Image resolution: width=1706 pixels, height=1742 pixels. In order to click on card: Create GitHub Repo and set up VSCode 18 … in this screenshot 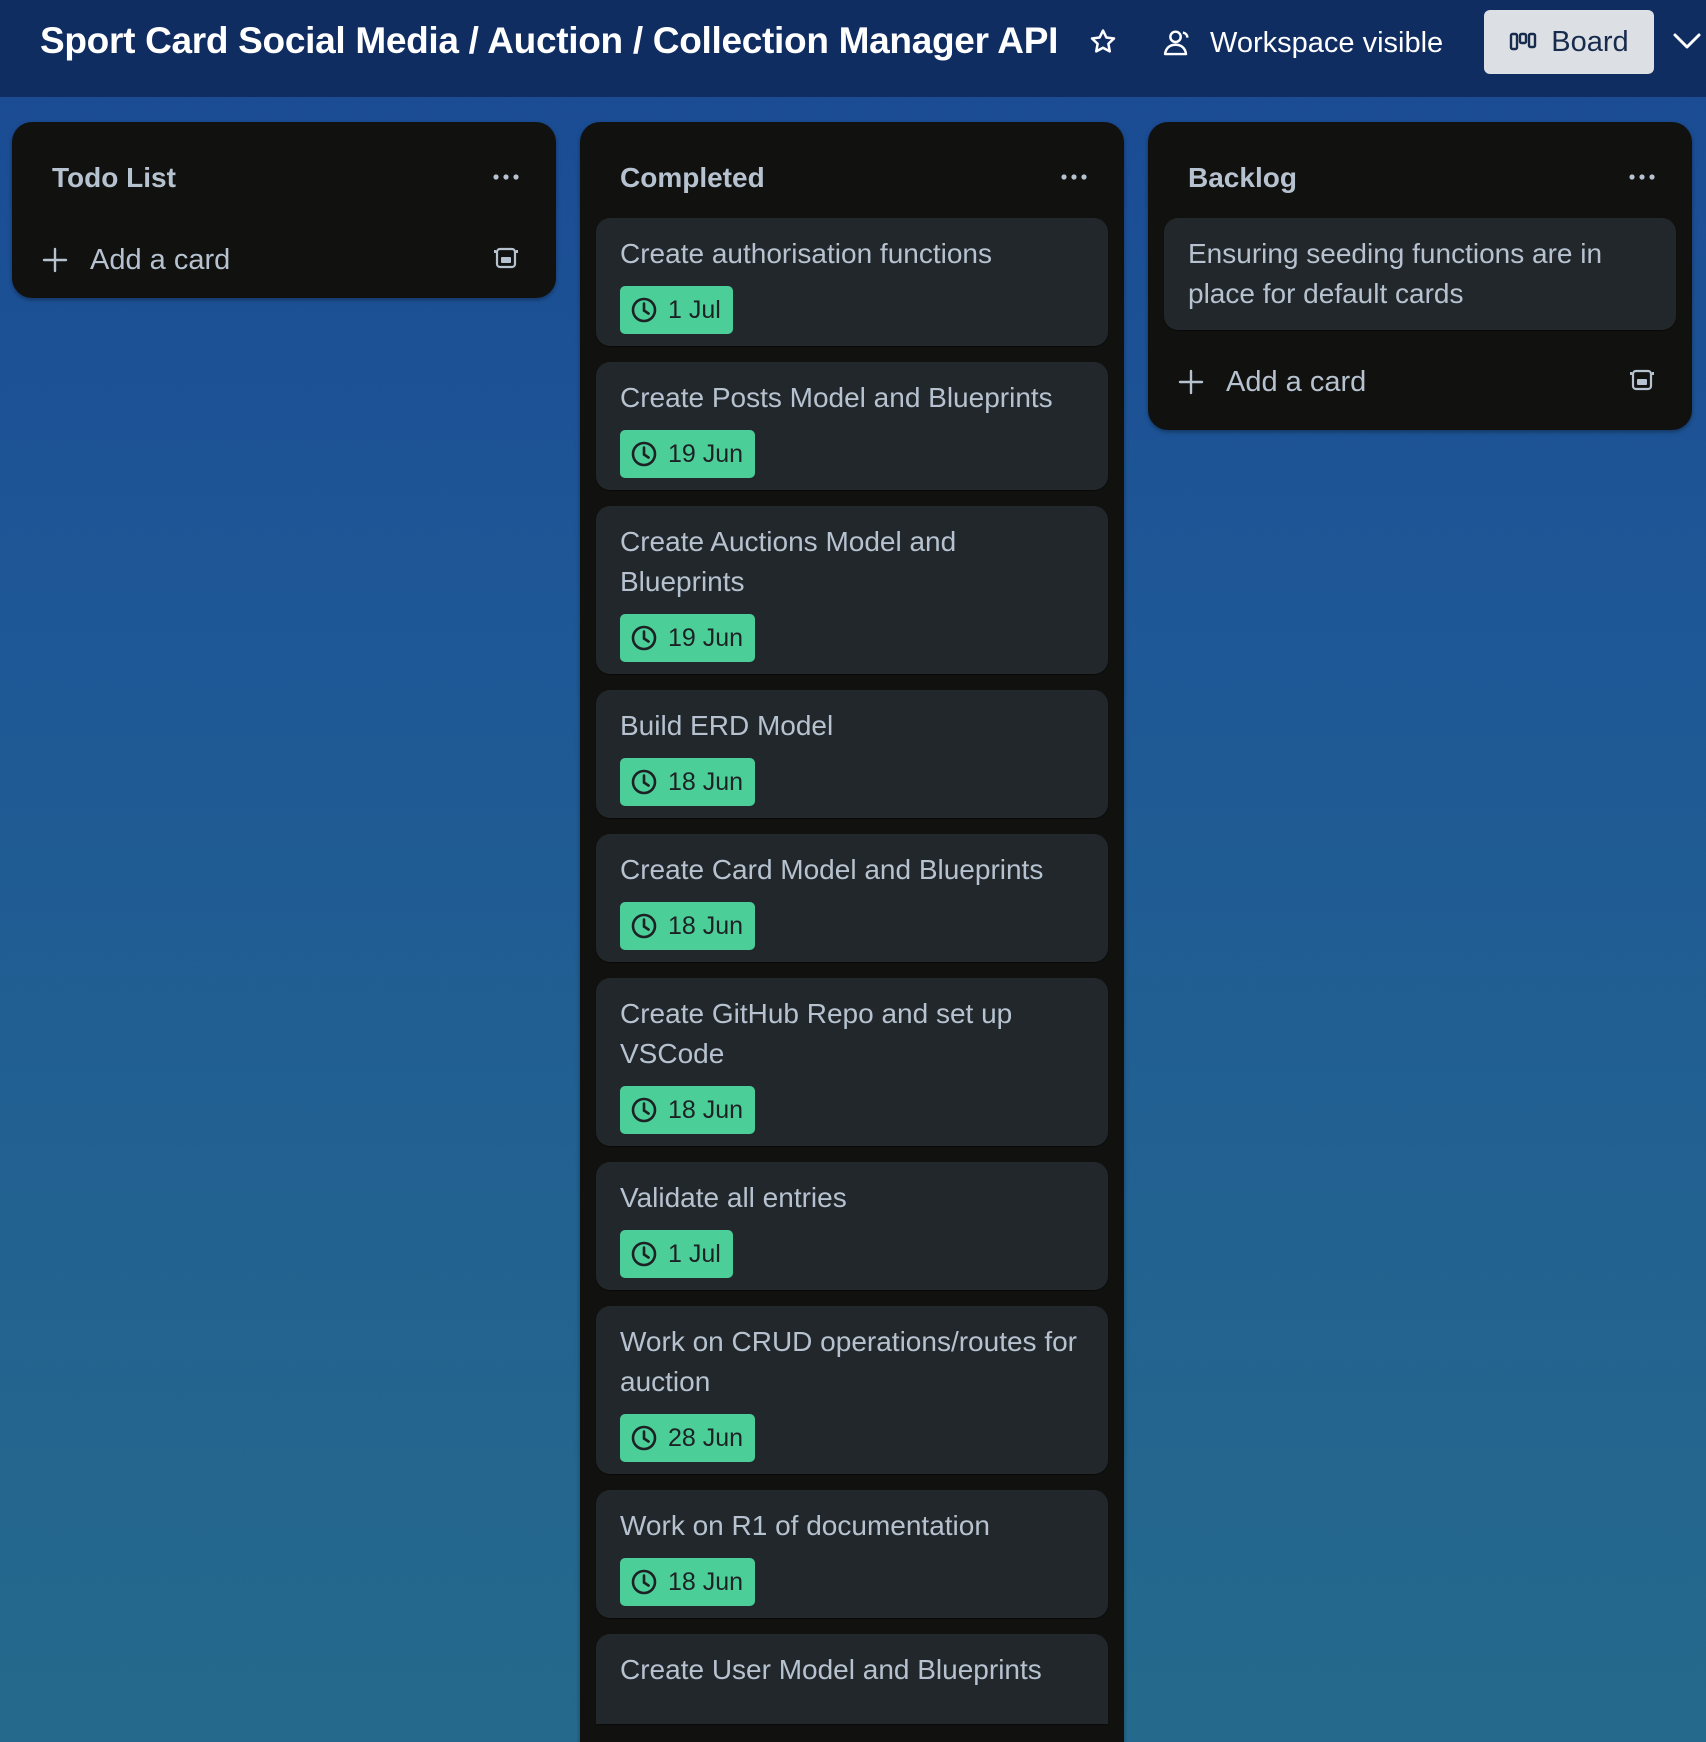, I will do `click(852, 1062)`.